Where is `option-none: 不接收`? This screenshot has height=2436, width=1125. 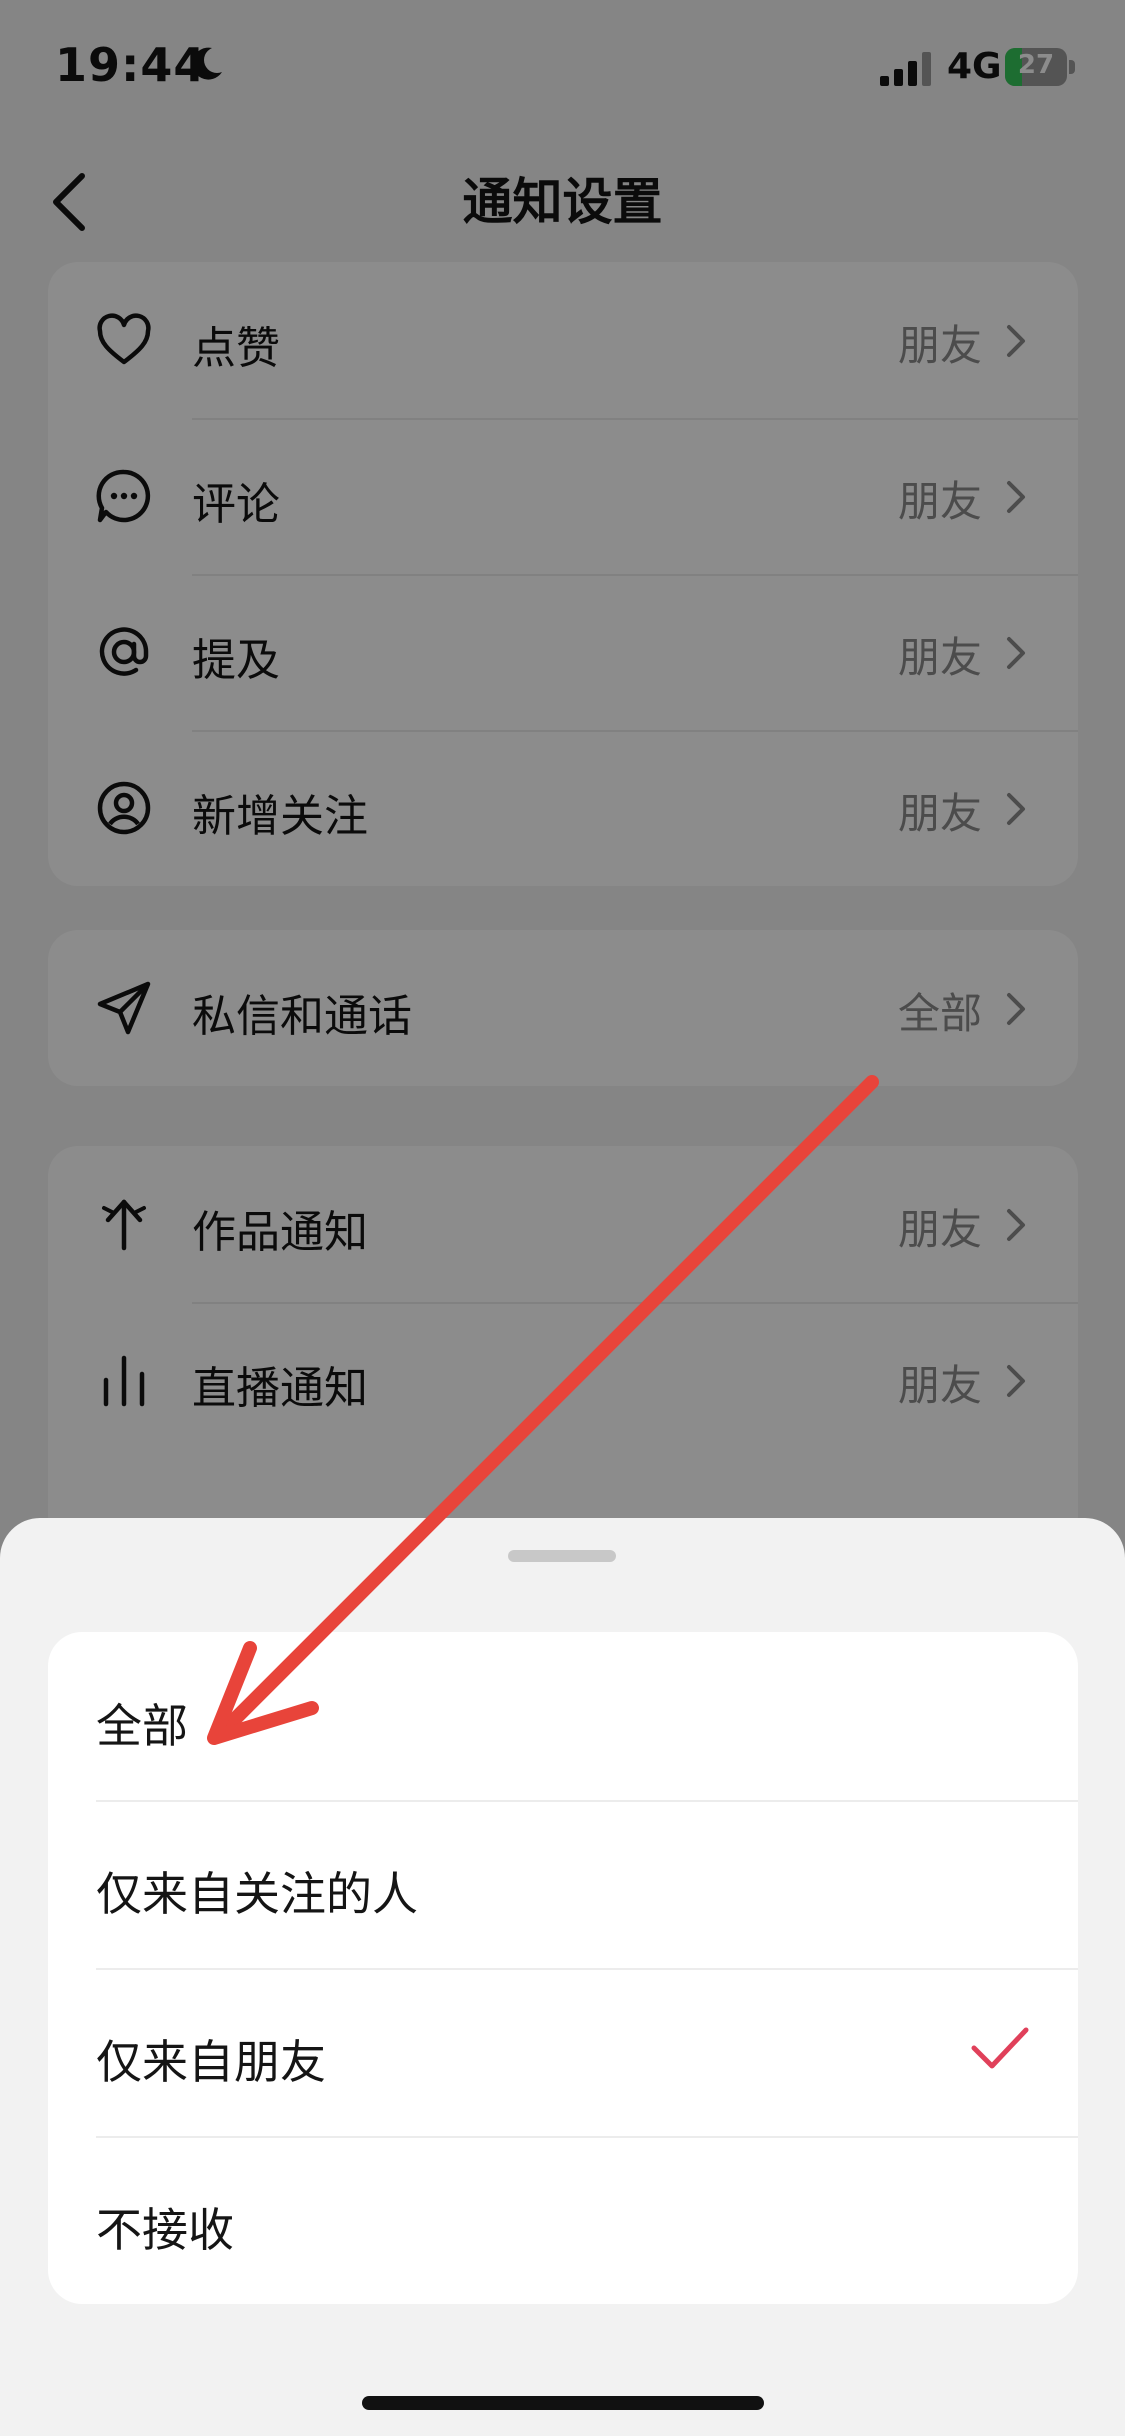 option-none: 不接收 is located at coordinates (563, 2220).